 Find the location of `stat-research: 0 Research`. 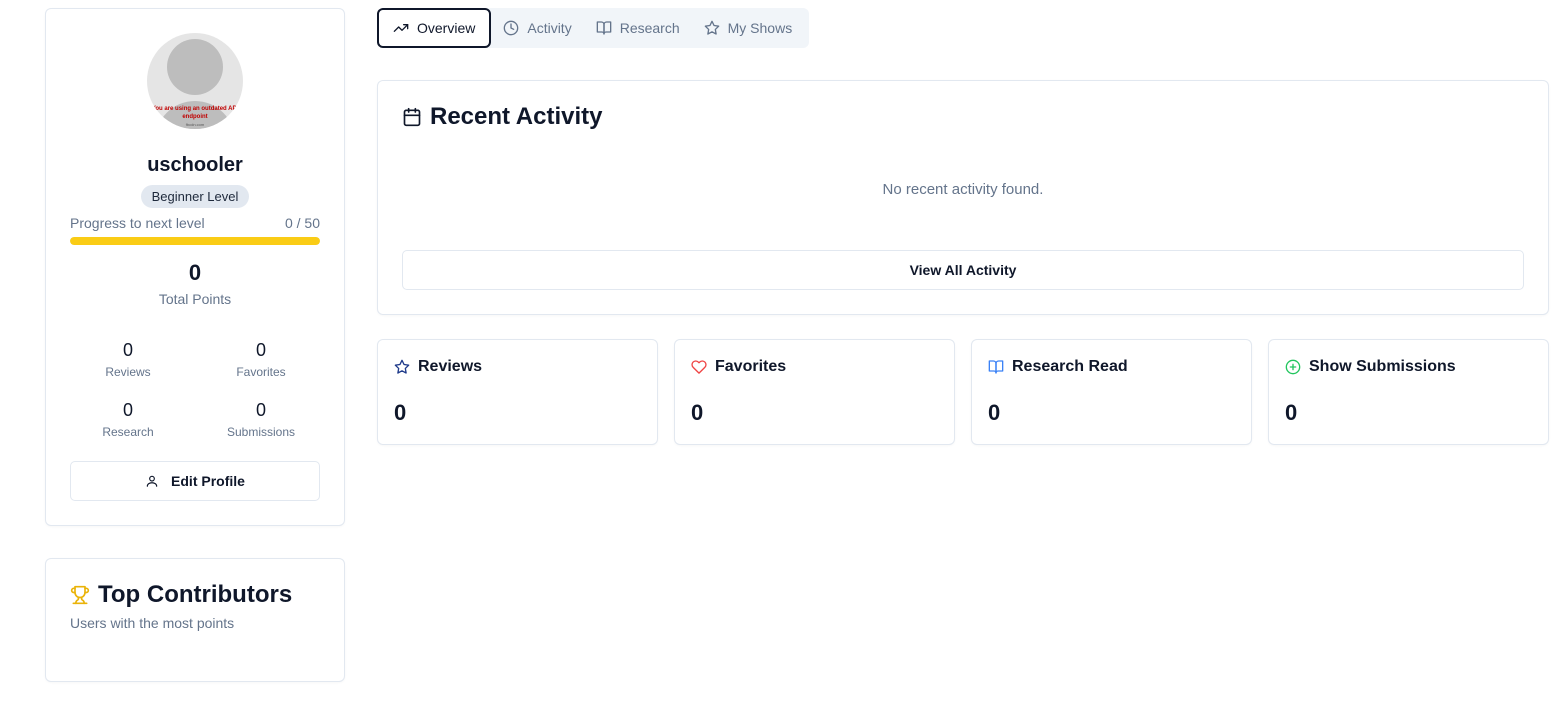

stat-research: 0 Research is located at coordinates (128, 419).